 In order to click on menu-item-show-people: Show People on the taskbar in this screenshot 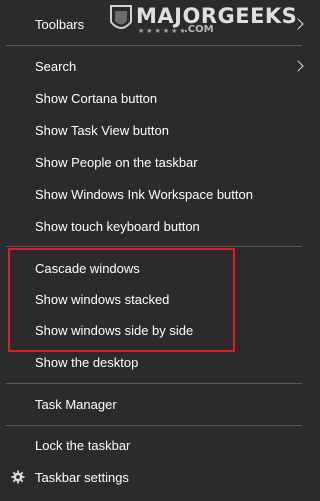, I will do `click(156, 162)`.